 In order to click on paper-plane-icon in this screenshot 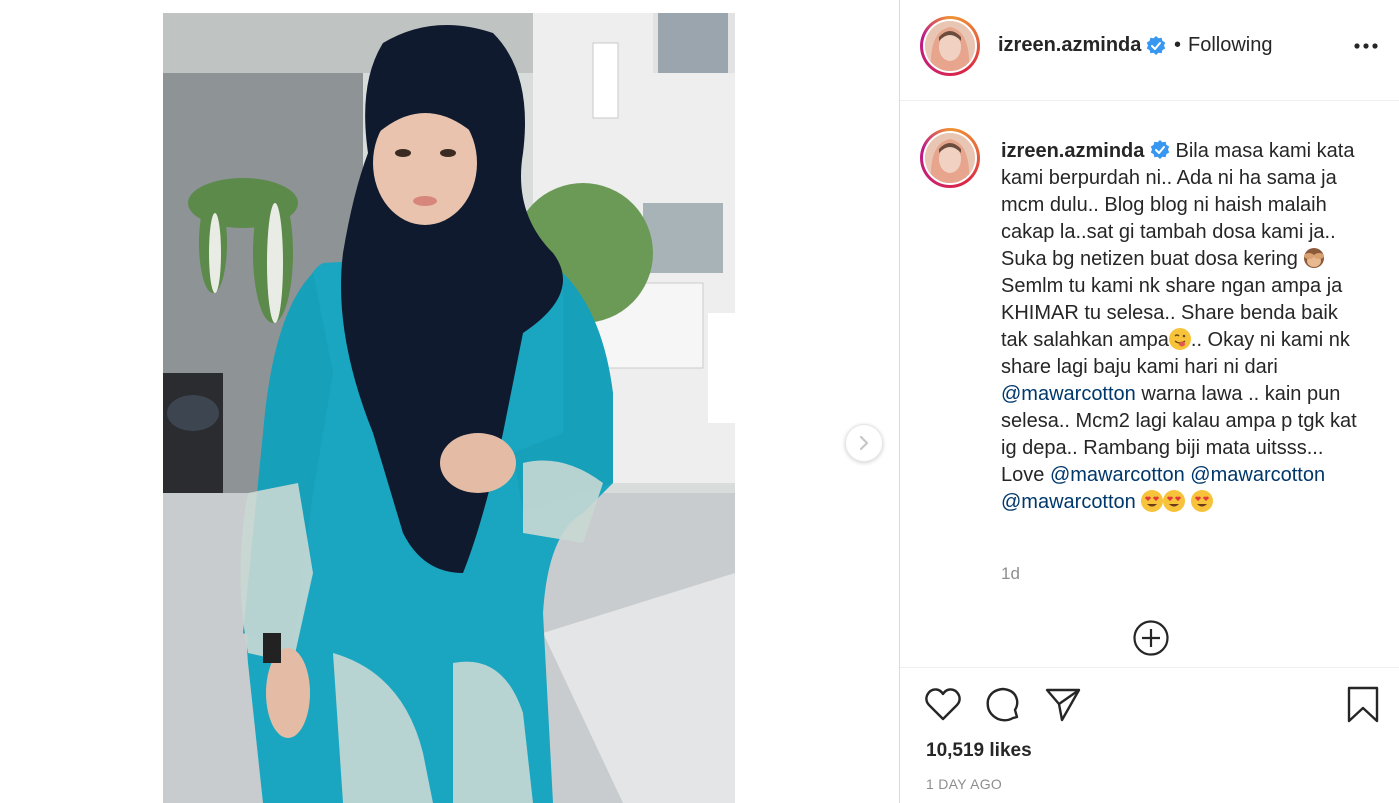, I will do `click(1063, 707)`.